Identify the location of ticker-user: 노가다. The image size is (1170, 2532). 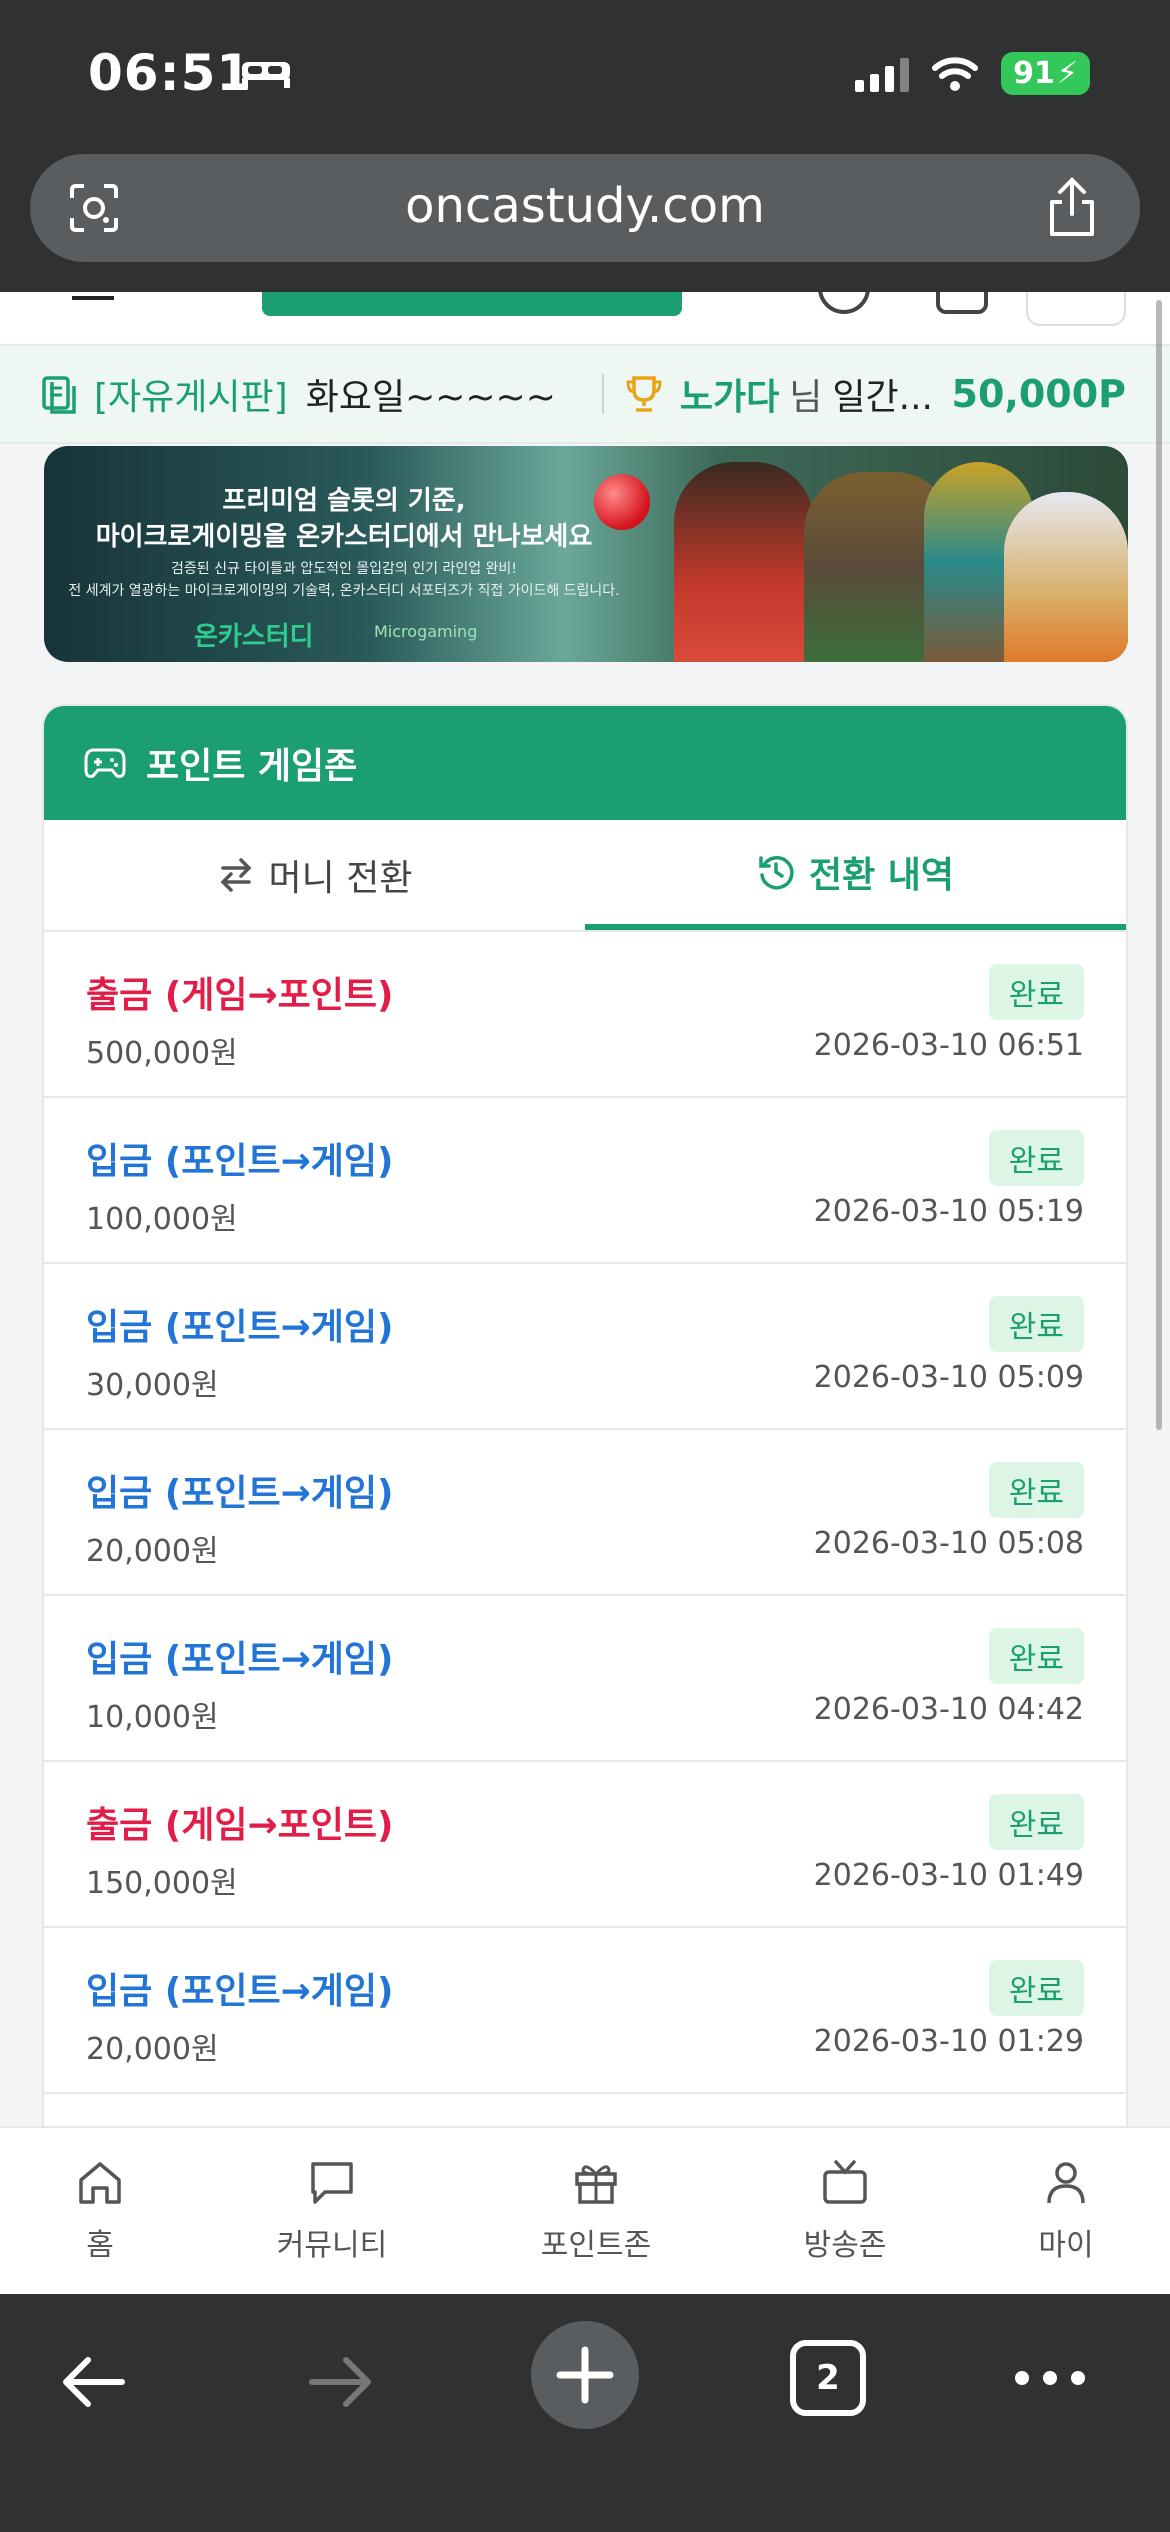
(729, 397).